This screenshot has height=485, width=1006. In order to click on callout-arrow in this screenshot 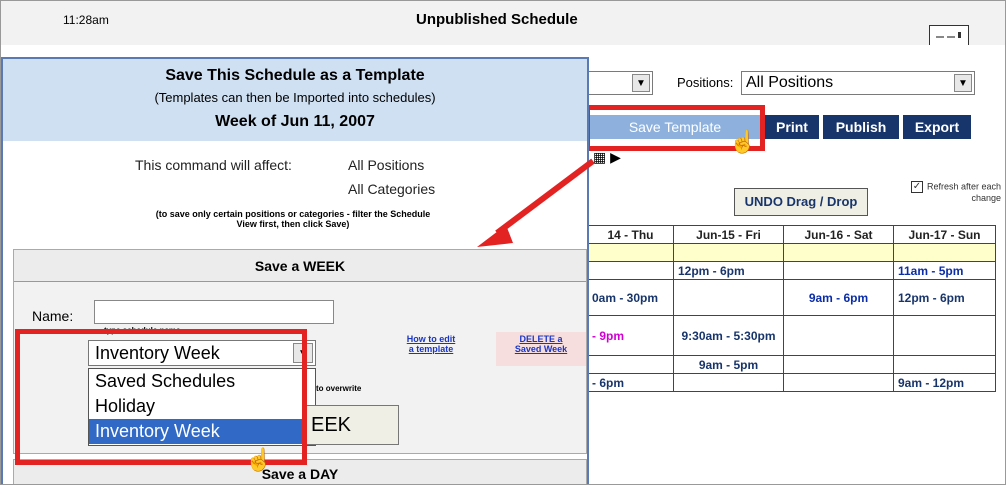, I will do `click(536, 202)`.